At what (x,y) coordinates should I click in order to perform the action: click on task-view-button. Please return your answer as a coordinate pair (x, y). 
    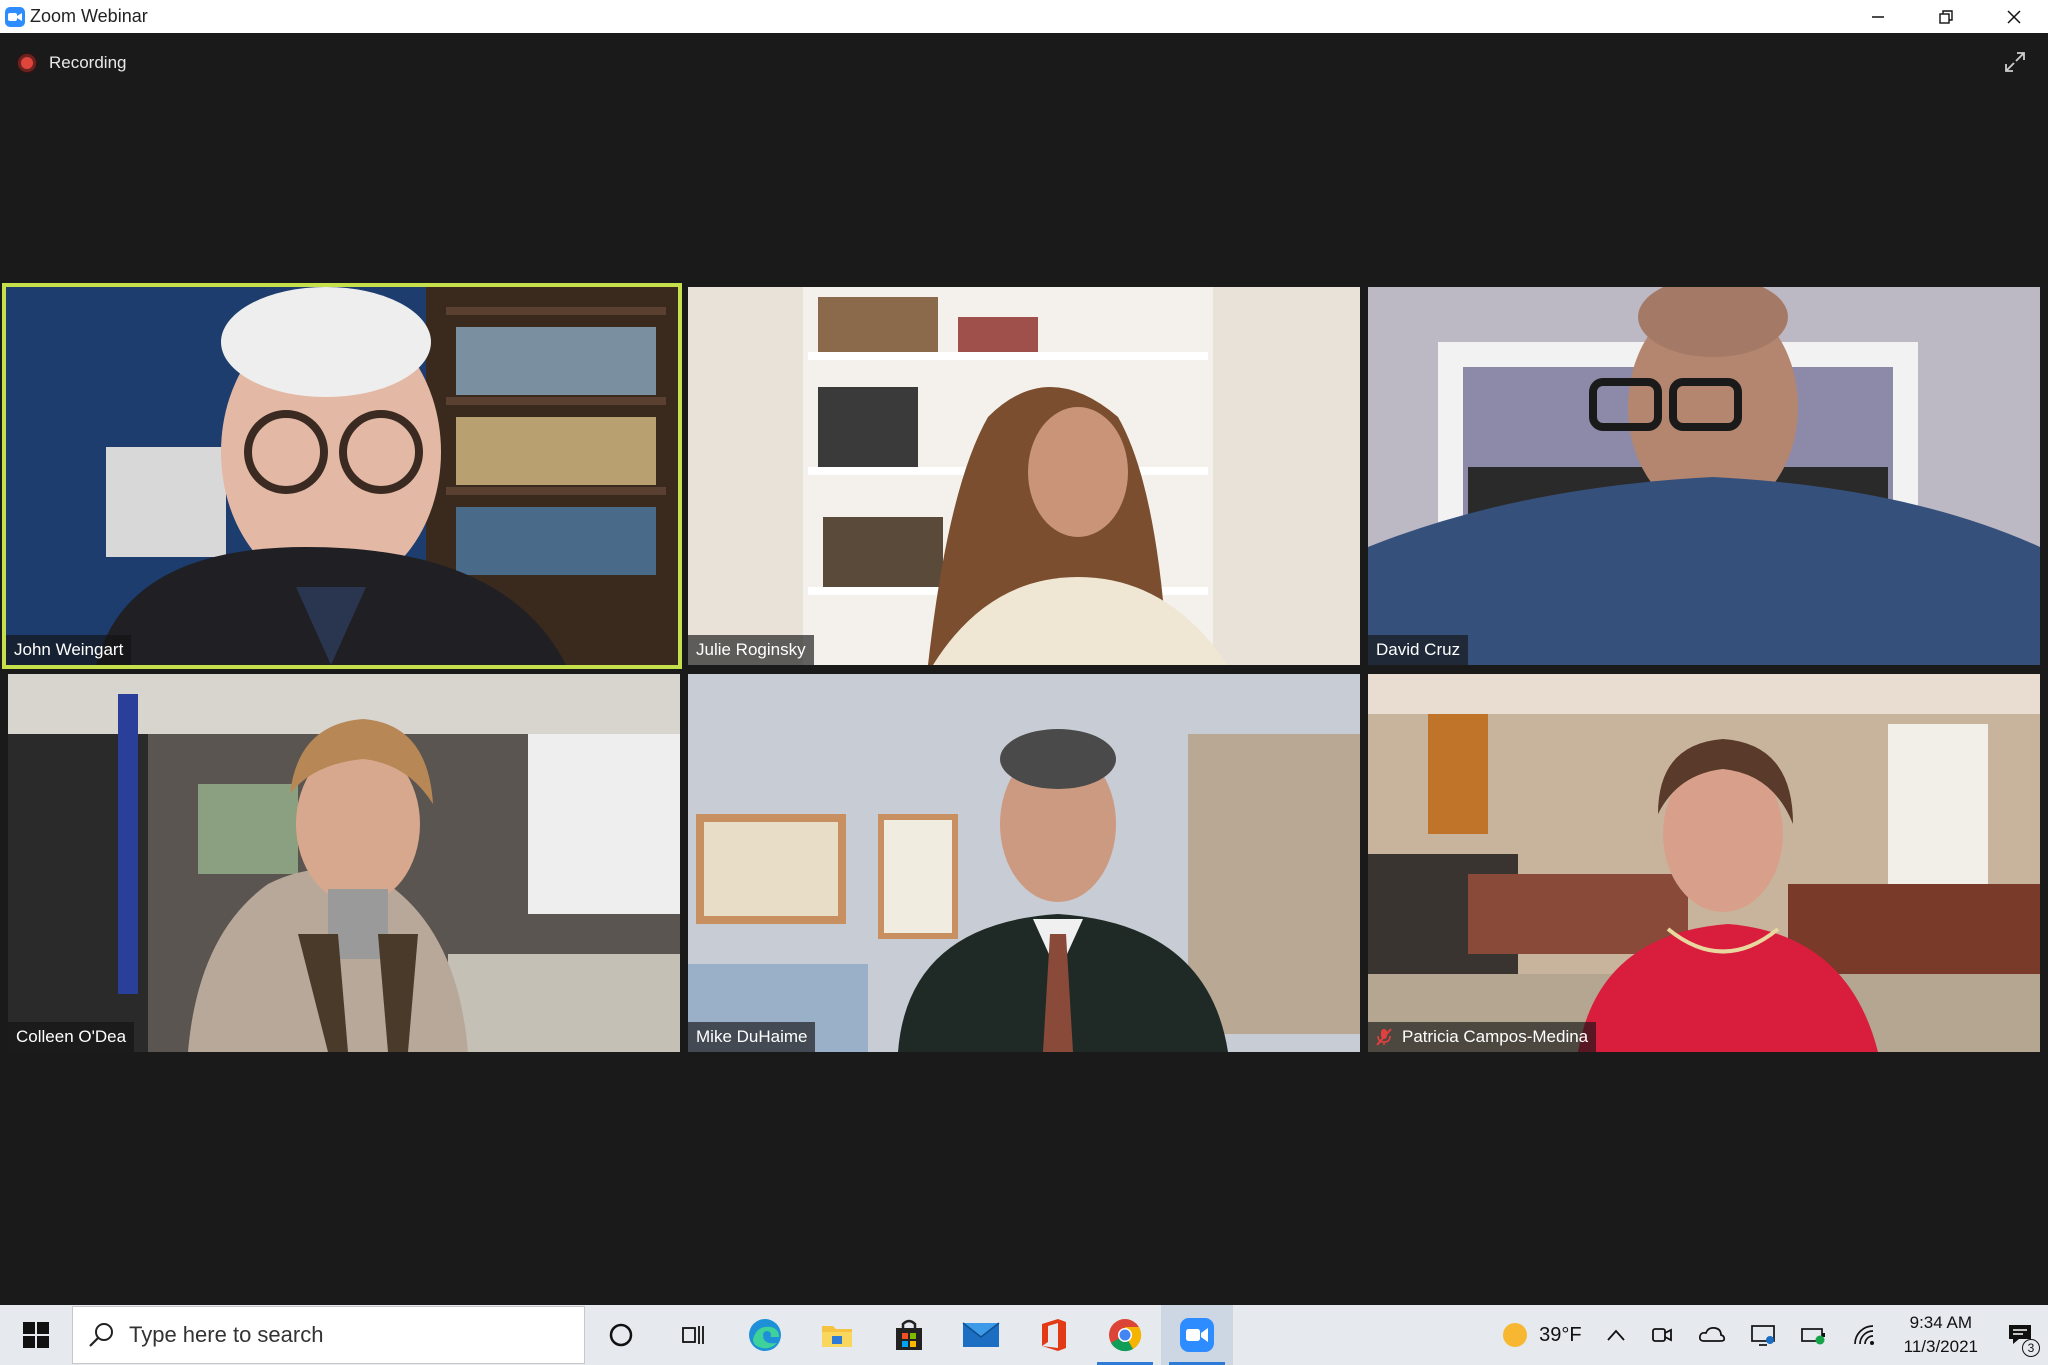
    Looking at the image, I should click on (693, 1335).